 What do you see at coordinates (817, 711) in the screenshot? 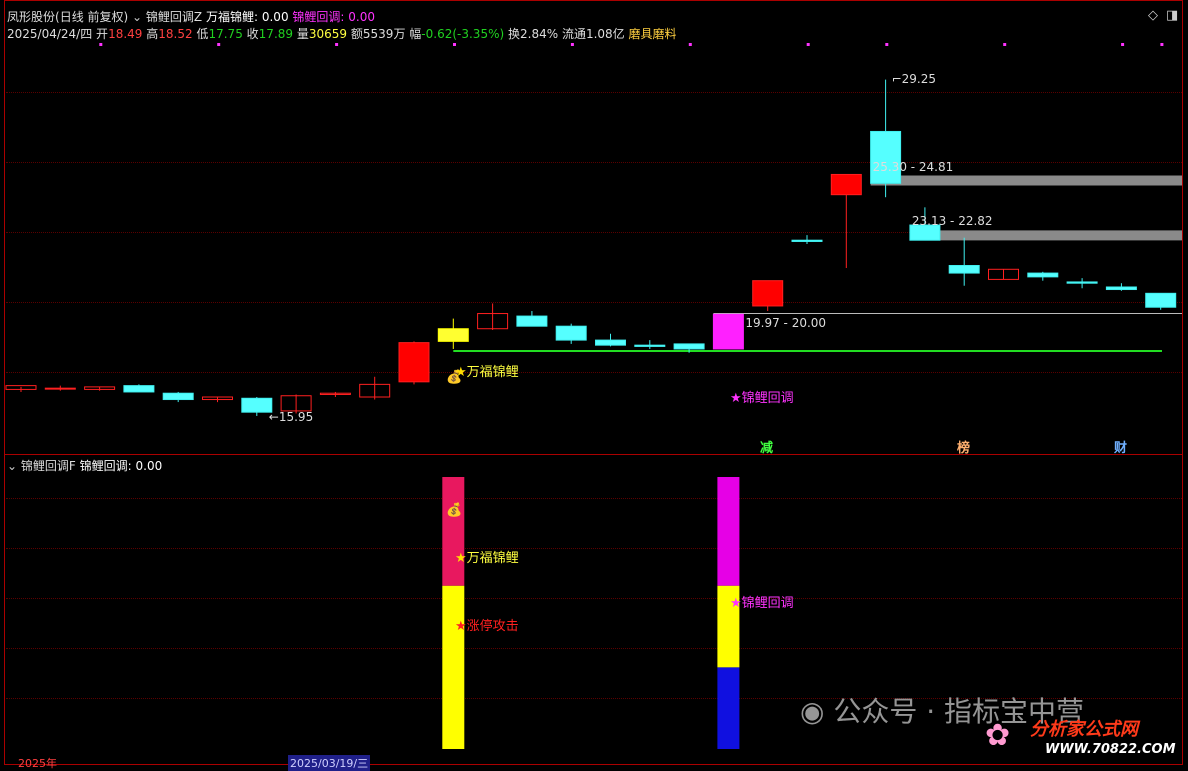
I see `wechat-icon: ◉` at bounding box center [817, 711].